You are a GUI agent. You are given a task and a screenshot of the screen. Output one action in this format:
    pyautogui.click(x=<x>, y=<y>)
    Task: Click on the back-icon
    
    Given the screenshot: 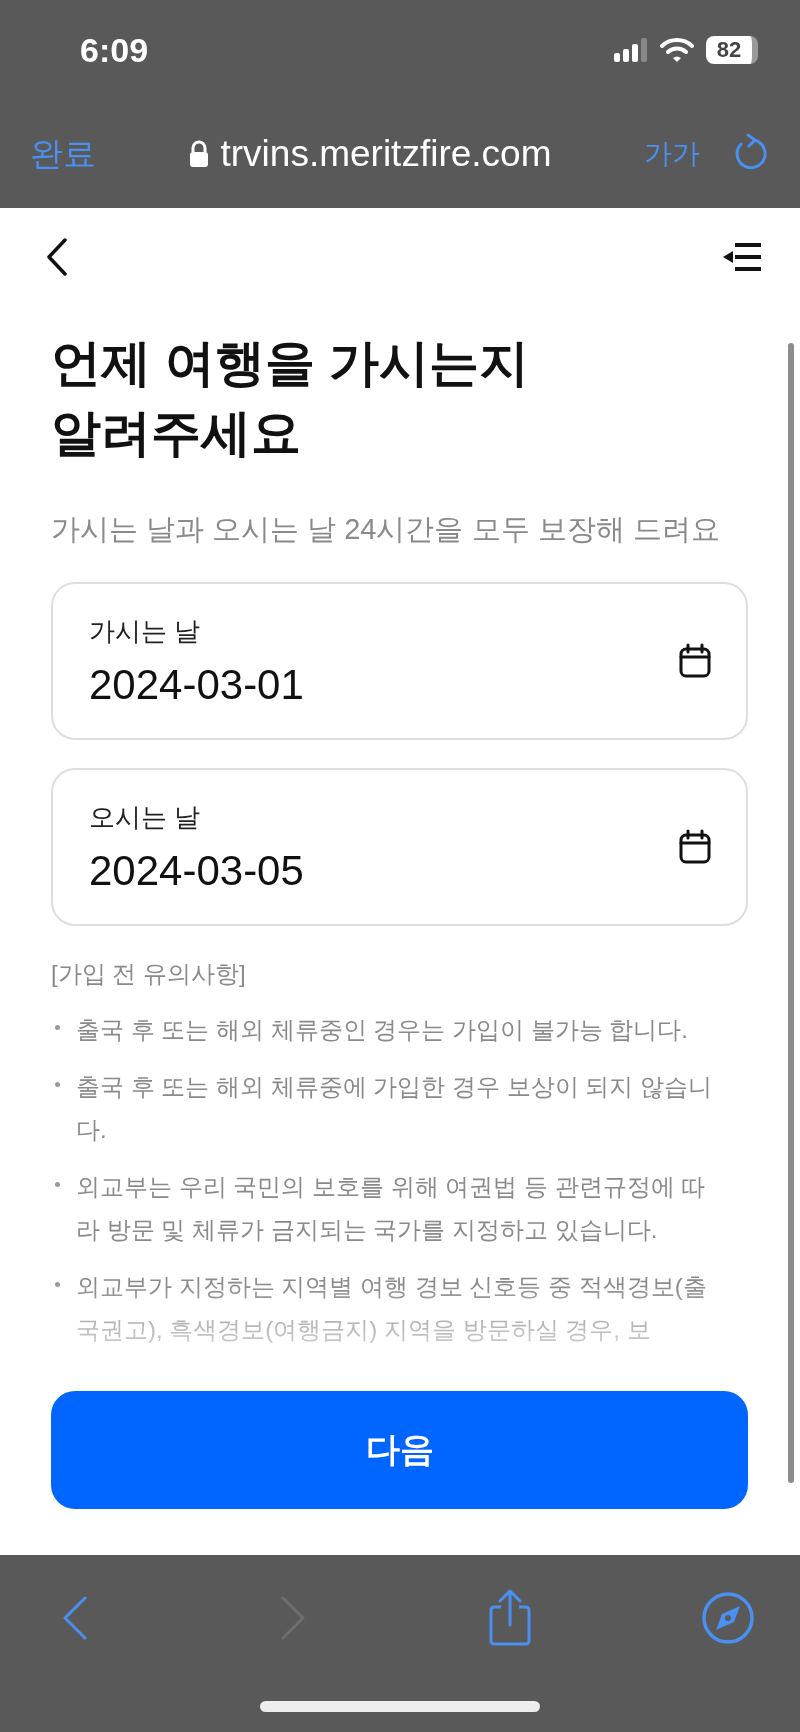 What is the action you would take?
    pyautogui.click(x=57, y=257)
    